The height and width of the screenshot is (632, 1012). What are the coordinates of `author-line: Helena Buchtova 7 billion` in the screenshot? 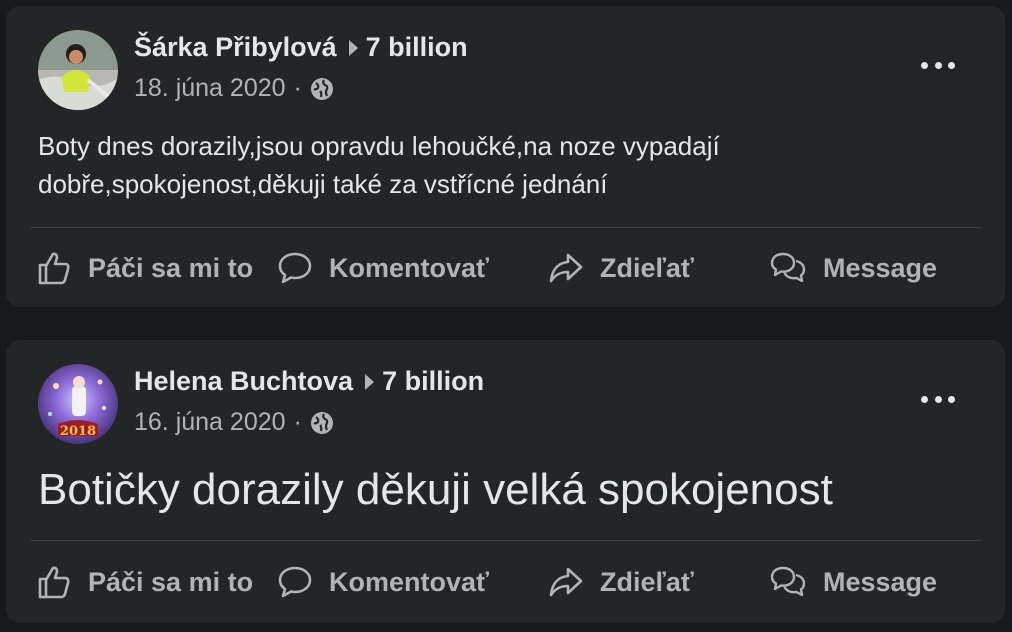 It's located at (309, 381).